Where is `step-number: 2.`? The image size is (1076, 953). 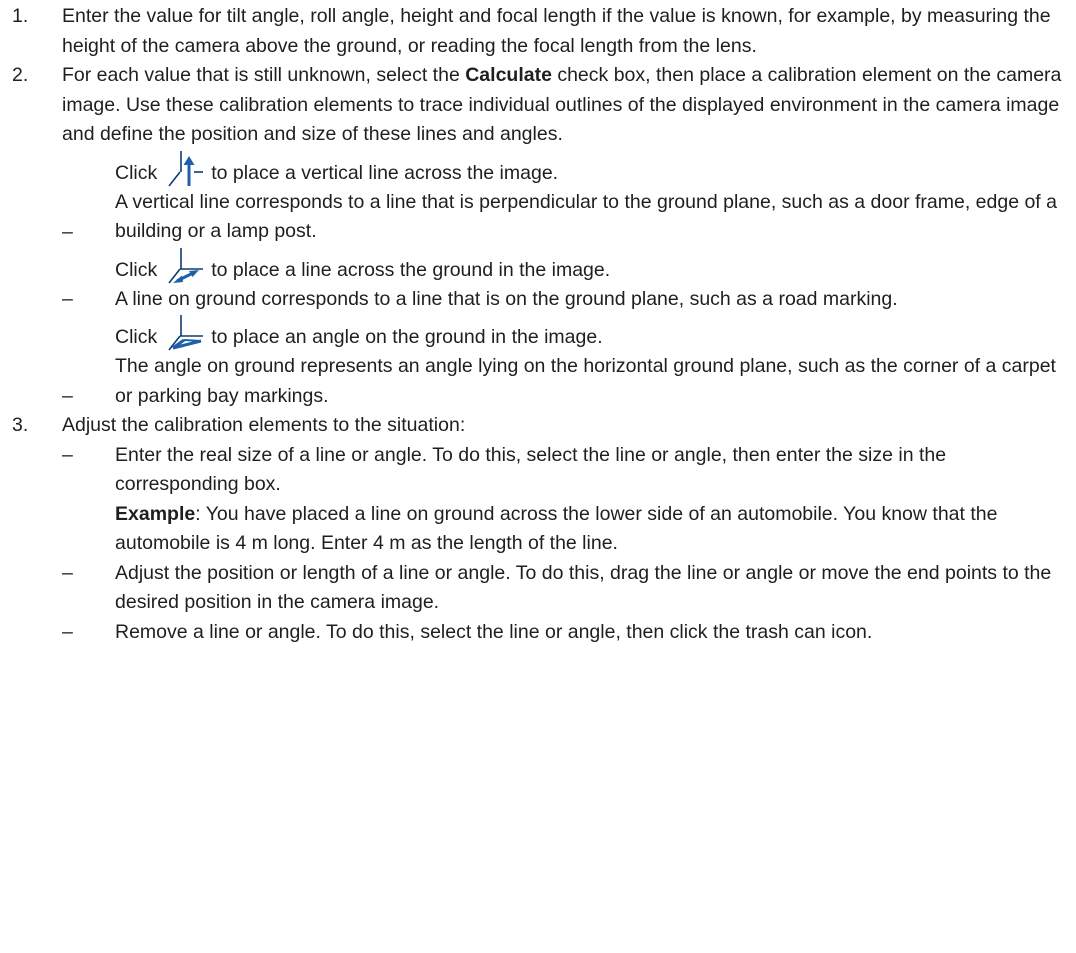 step-number: 2. is located at coordinates (20, 75).